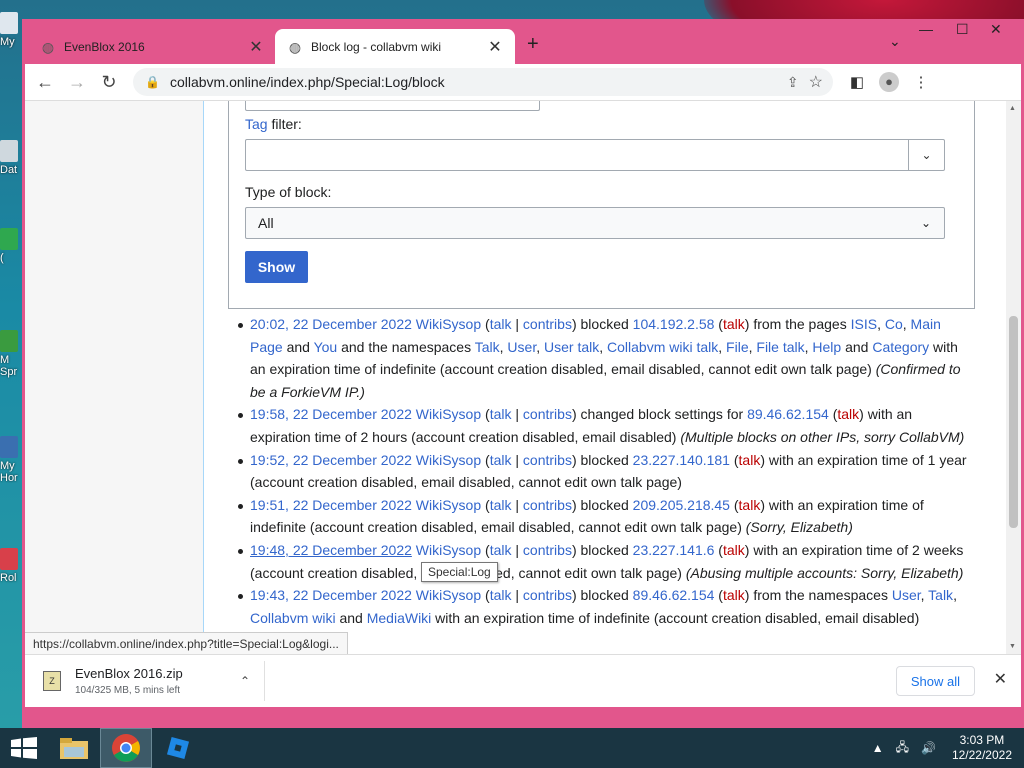  Describe the element at coordinates (126, 748) in the screenshot. I see `chrome-taskbar-icon` at that location.